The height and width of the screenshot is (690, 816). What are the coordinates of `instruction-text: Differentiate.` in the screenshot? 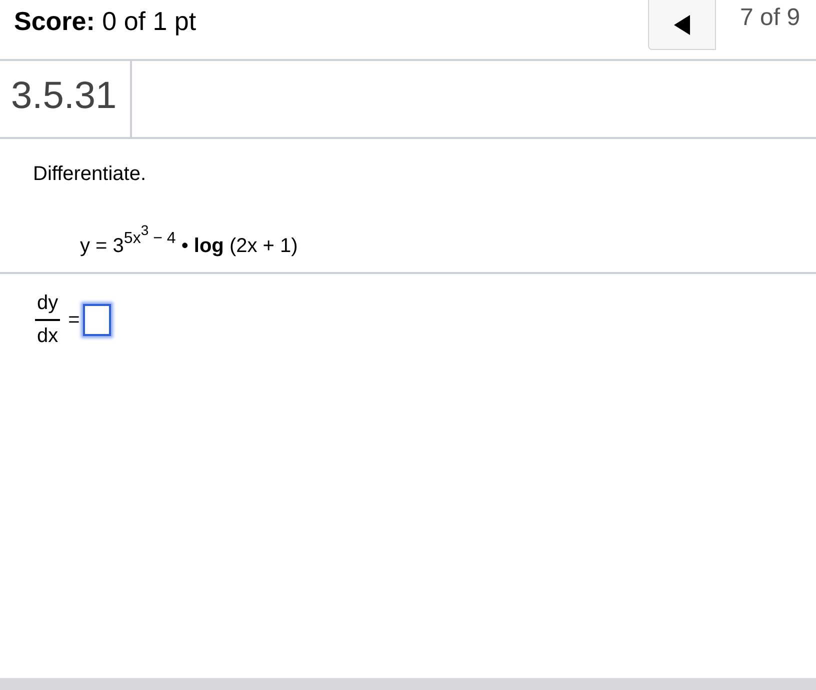 It's located at (90, 174).